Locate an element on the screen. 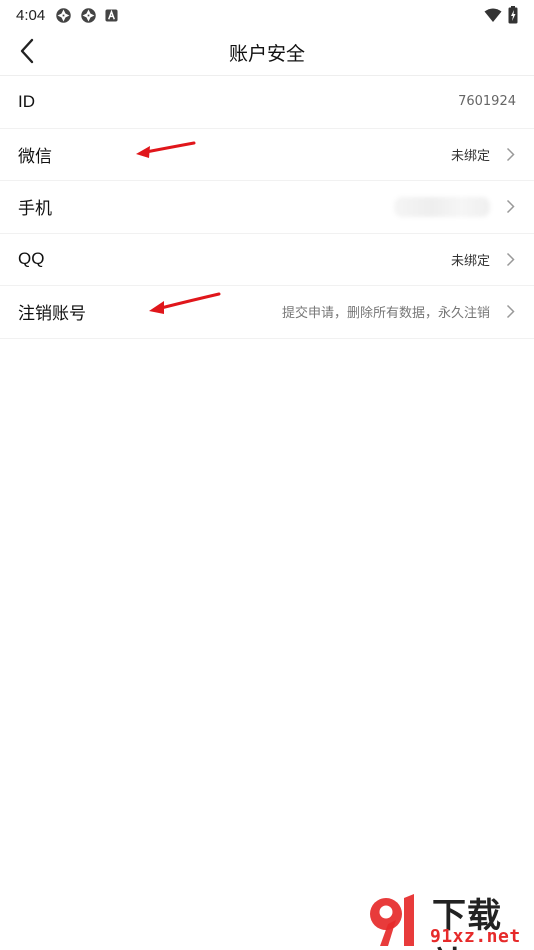  row-qq: QQ 未绑定 is located at coordinates (267, 260).